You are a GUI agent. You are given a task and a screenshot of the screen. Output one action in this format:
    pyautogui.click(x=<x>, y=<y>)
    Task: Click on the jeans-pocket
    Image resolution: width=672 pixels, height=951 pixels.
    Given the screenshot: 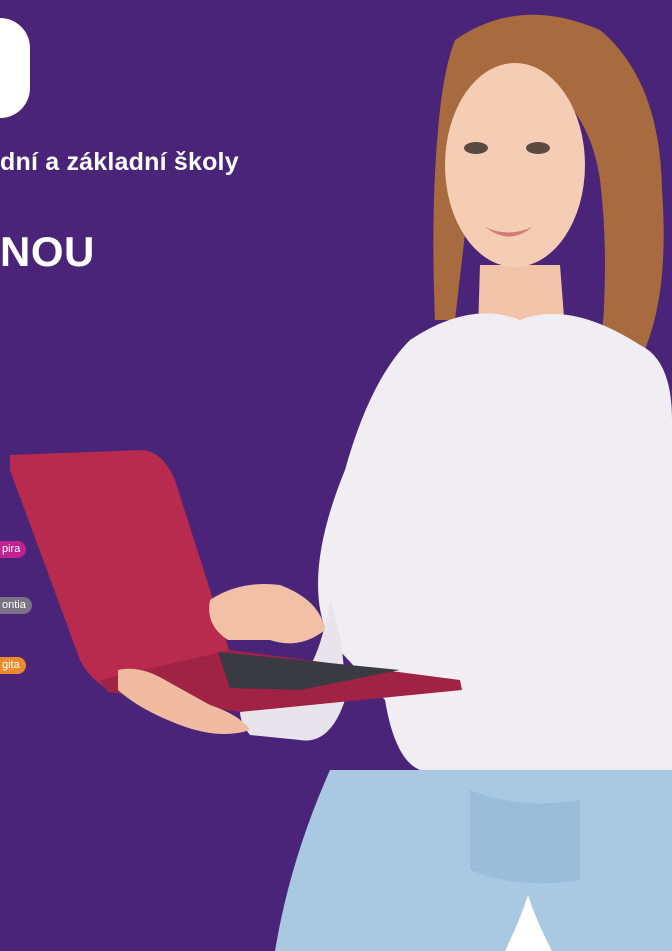 What is the action you would take?
    pyautogui.click(x=525, y=837)
    